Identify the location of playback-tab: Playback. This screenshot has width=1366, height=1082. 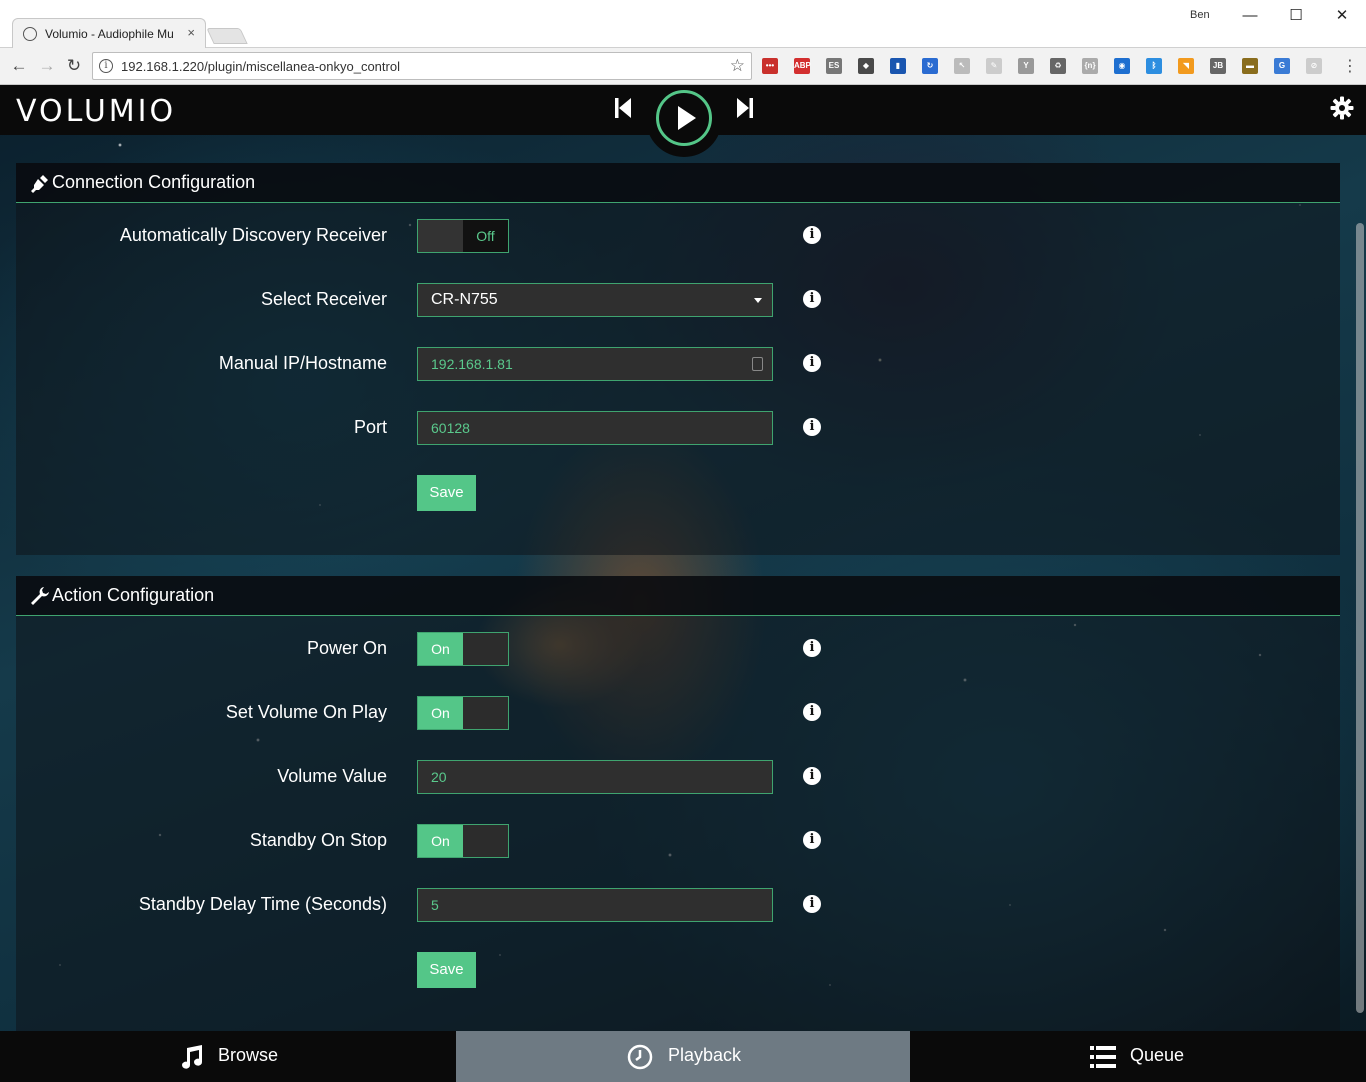
(683, 1056).